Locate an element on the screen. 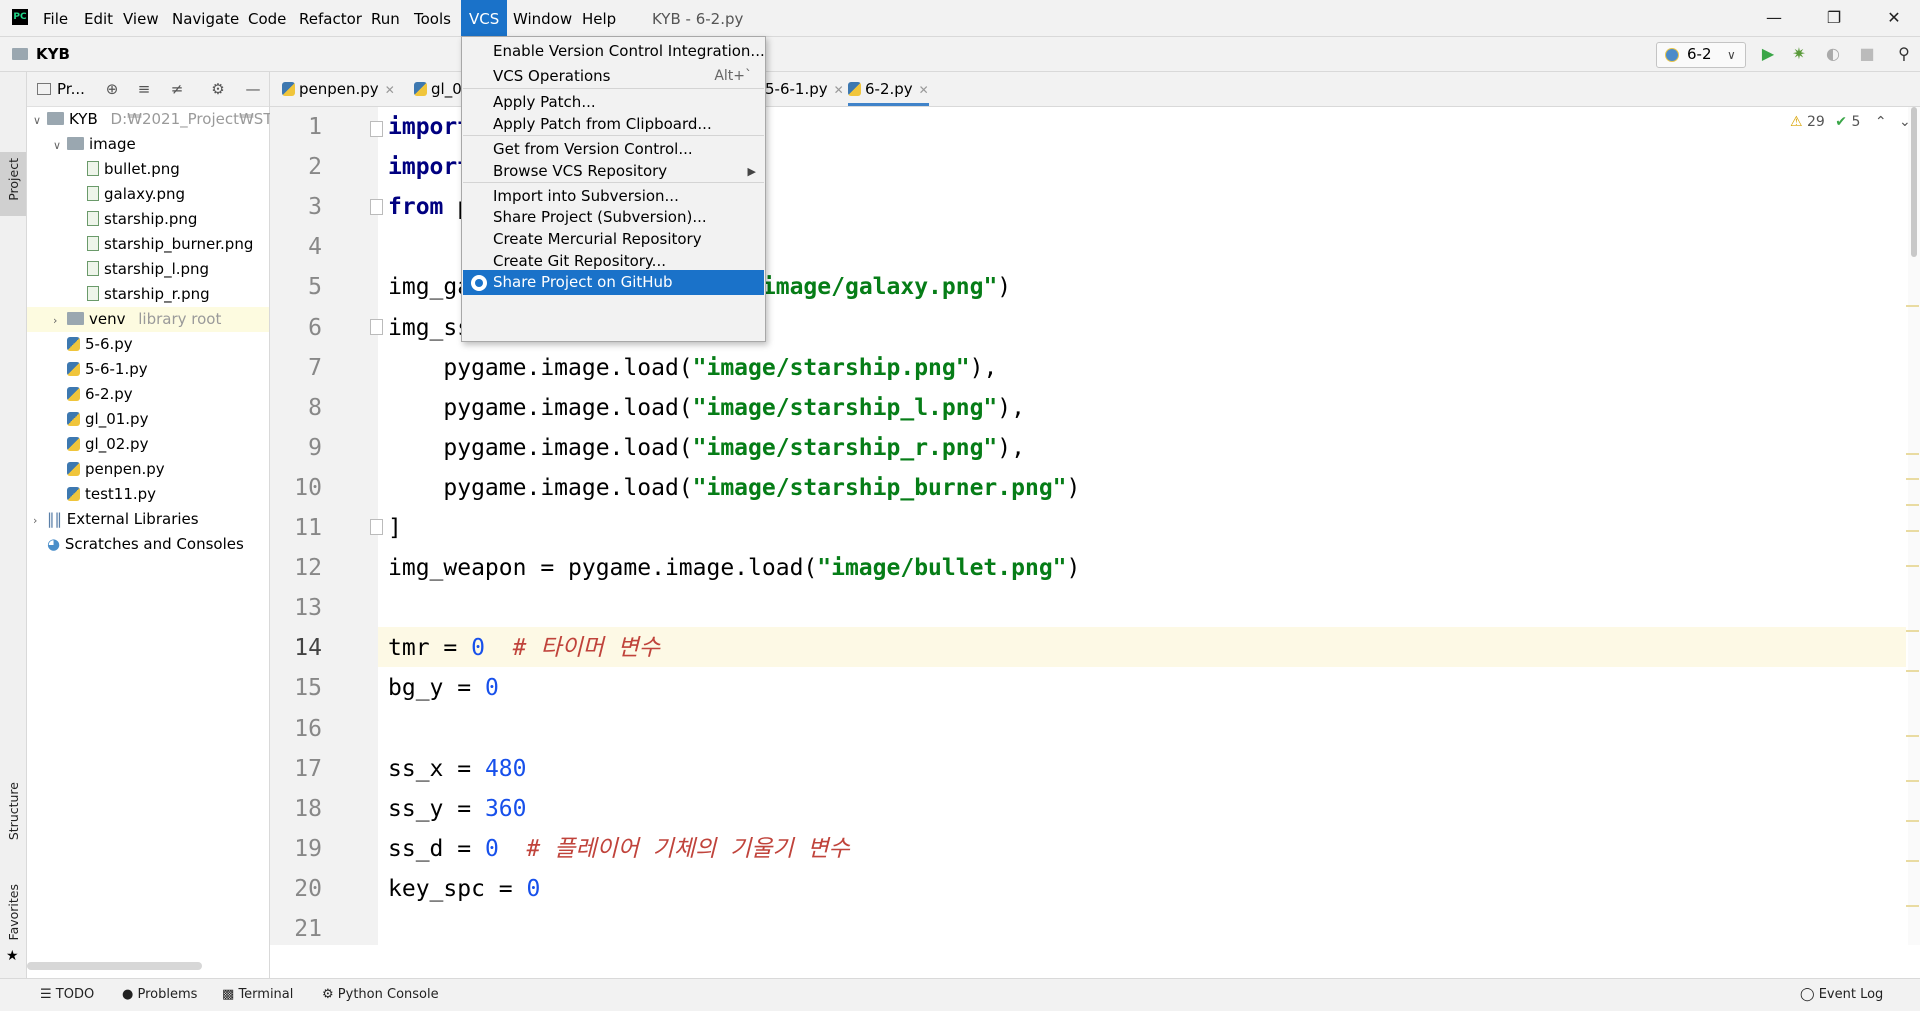  code-line: ss_x = 480 is located at coordinates (457, 769).